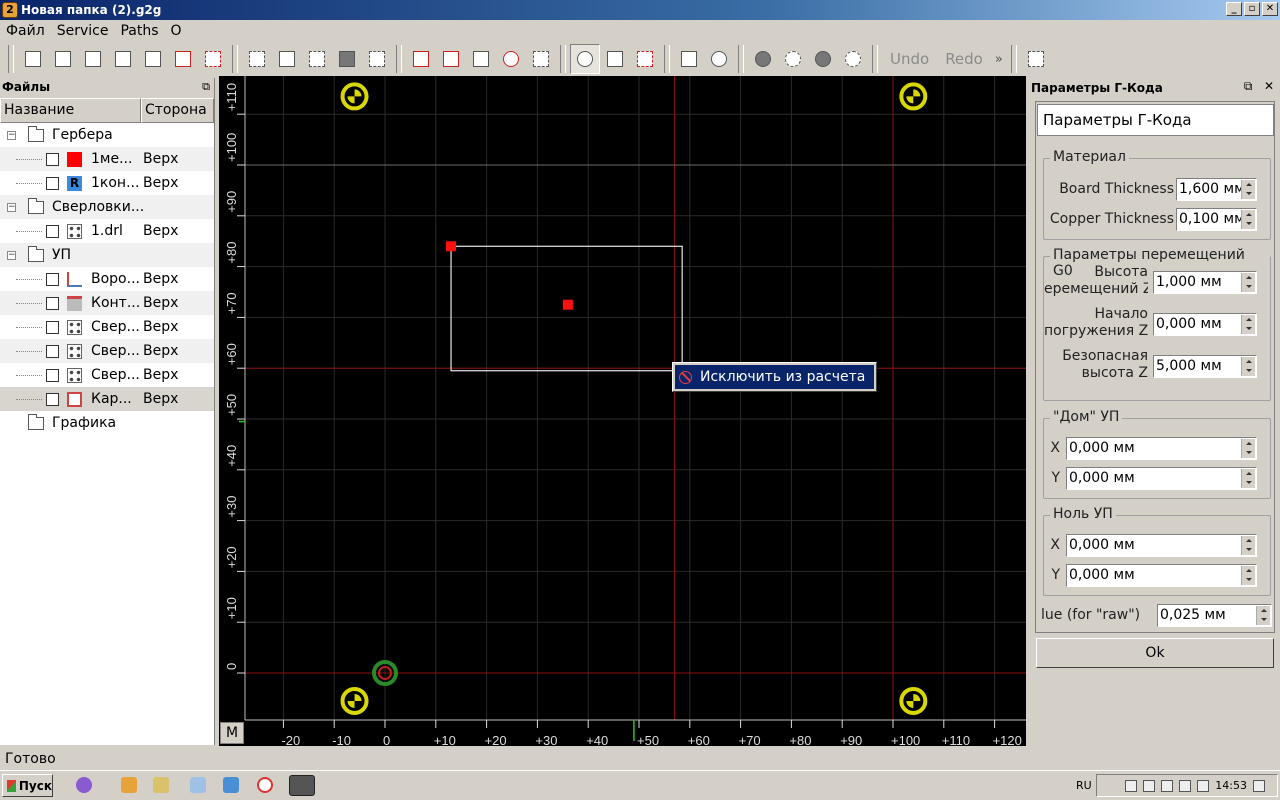  I want to click on active-app-task-icon, so click(302, 785).